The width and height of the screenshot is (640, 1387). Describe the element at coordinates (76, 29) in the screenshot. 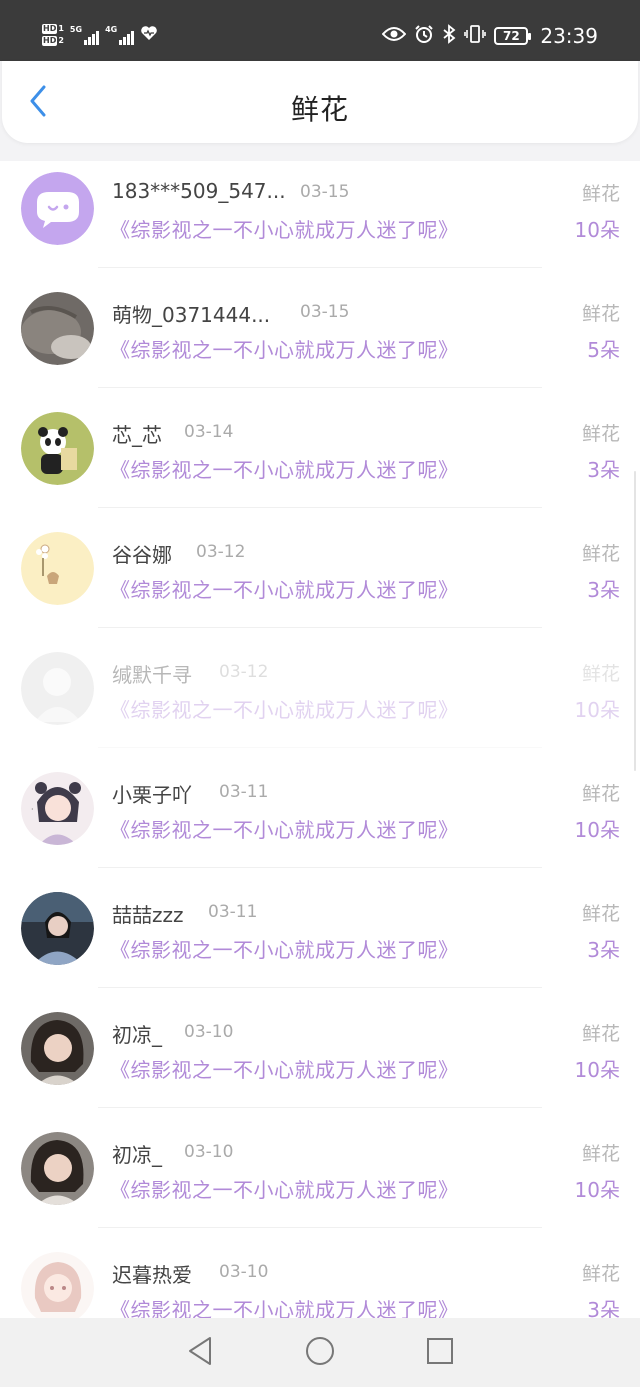

I see `net1-label: 5G` at that location.